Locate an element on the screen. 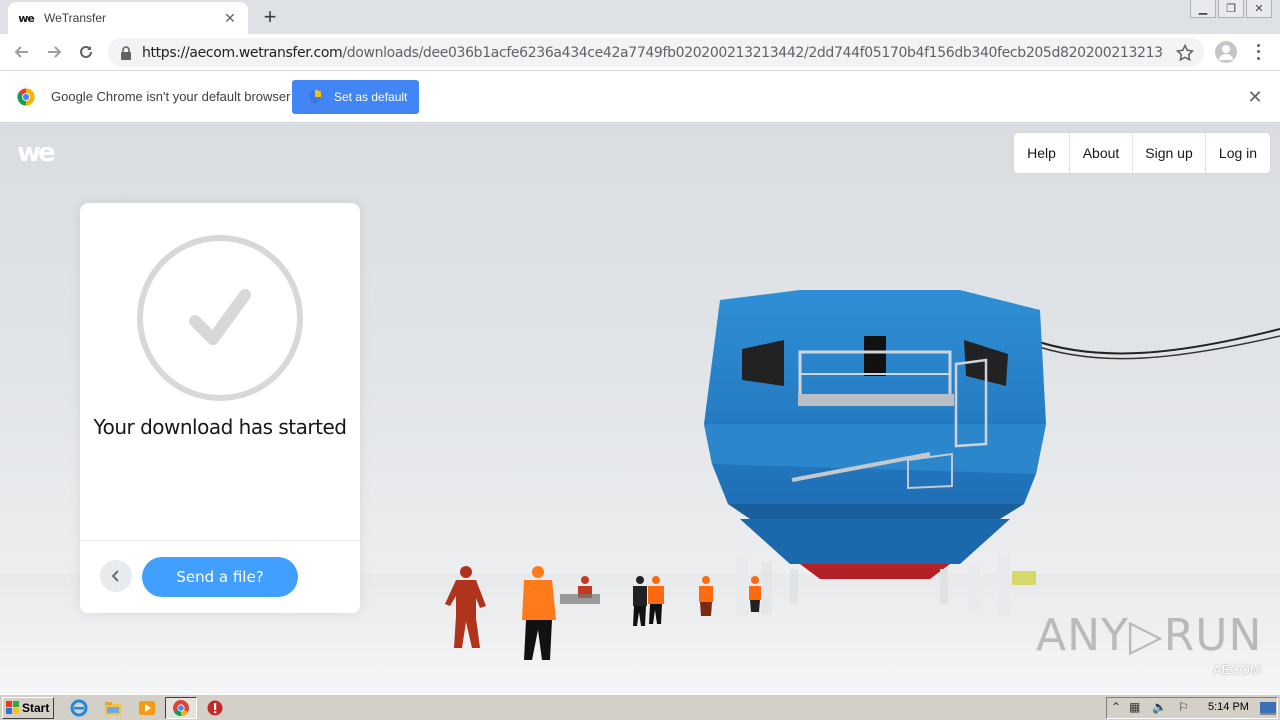 This screenshot has width=1280, height=720. download-panel: Your download has started Send a file? is located at coordinates (220, 408).